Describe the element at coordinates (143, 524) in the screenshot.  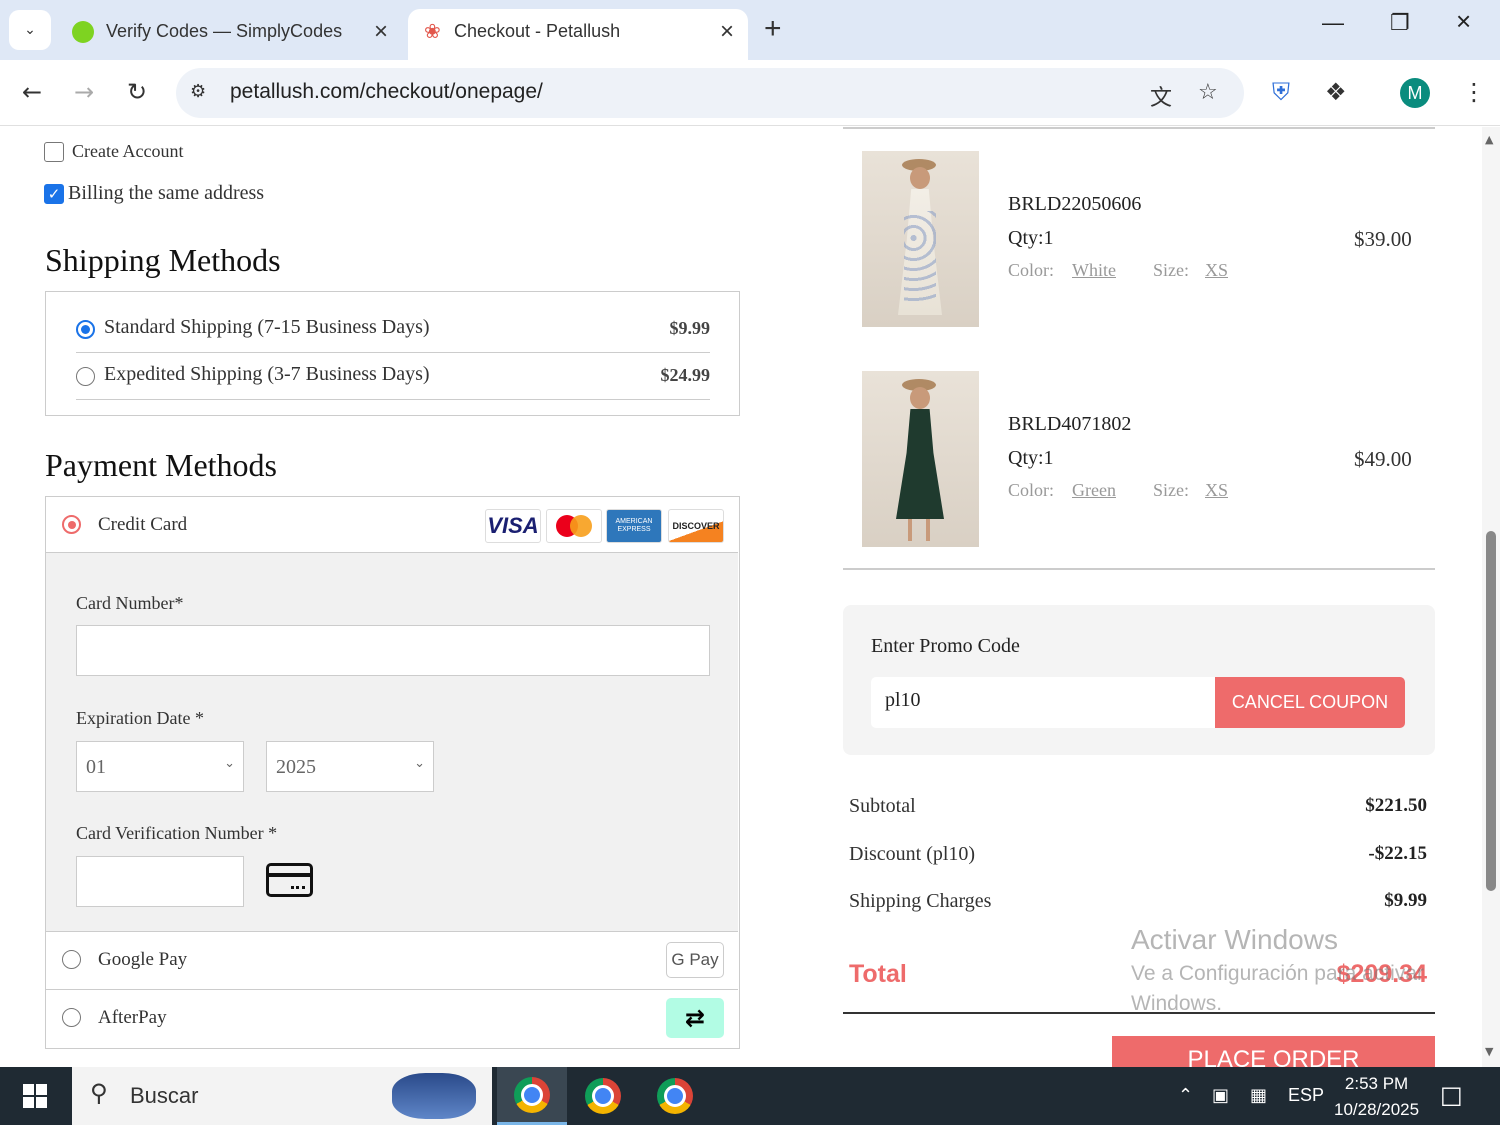
I see `credit-card-label: Credit Card` at that location.